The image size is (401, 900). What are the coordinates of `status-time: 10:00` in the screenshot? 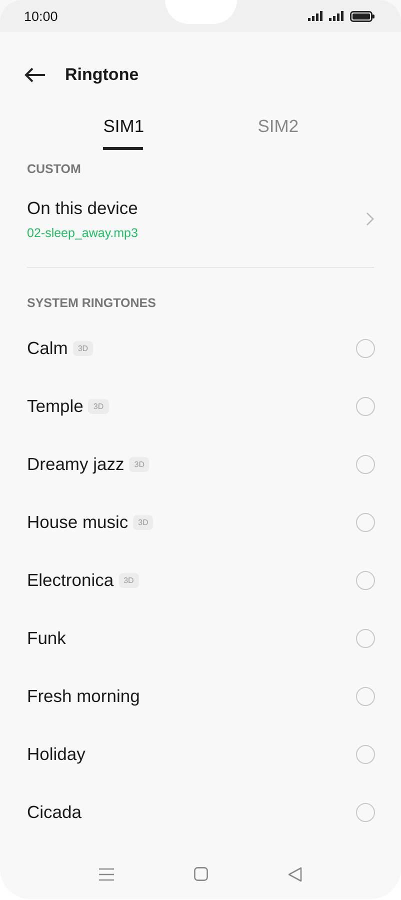 It's located at (41, 16).